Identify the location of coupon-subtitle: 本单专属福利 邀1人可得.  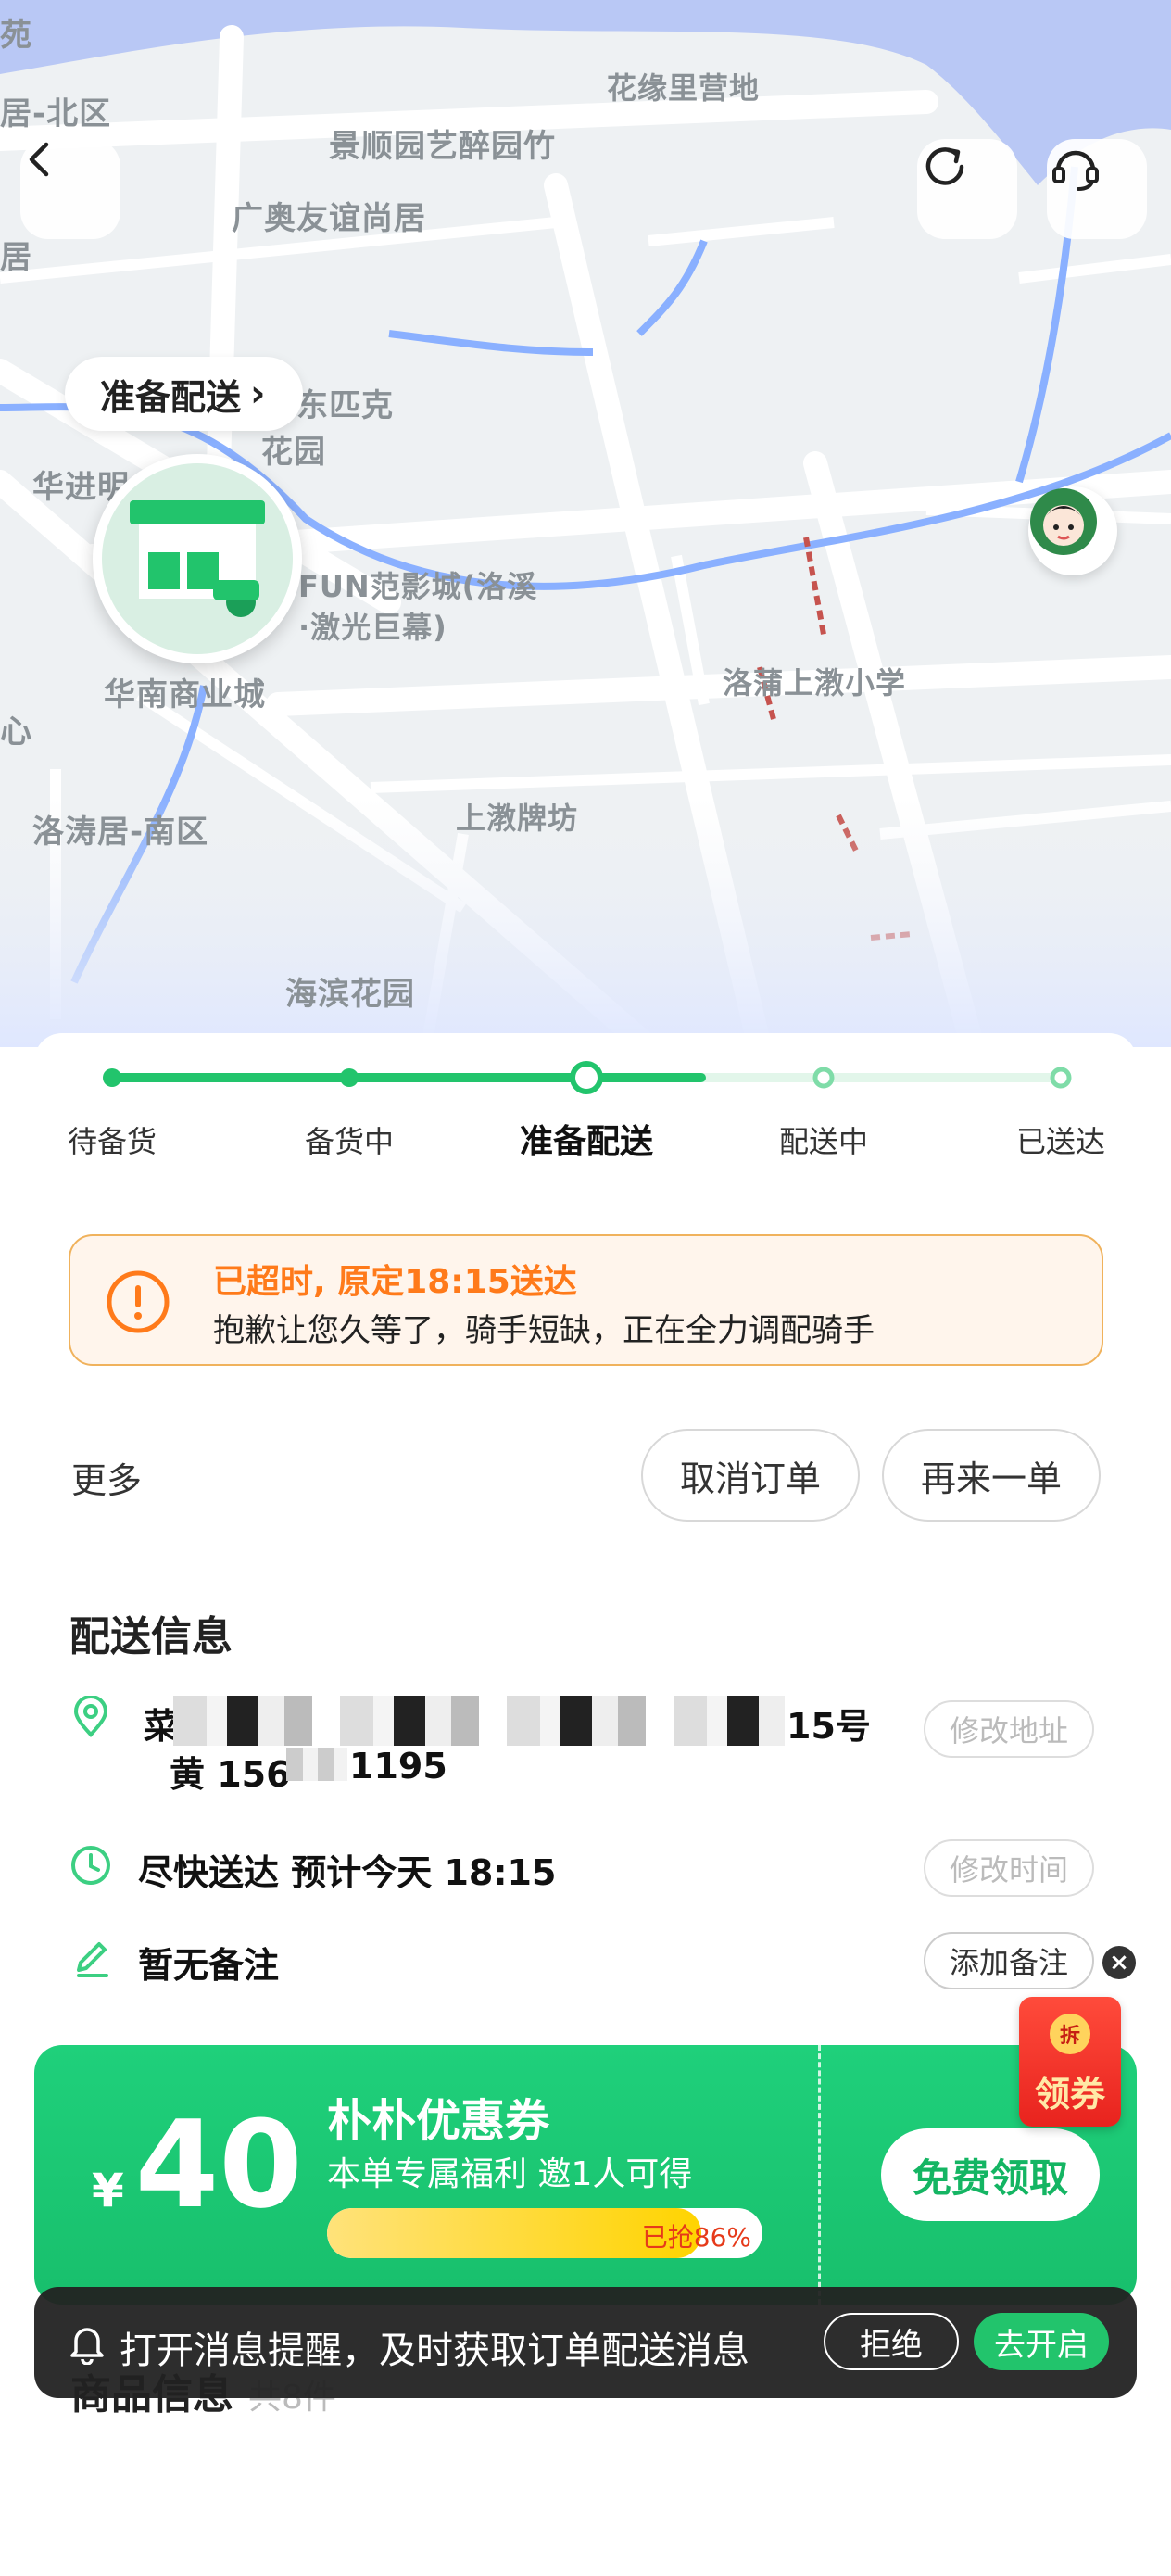
(510, 2174).